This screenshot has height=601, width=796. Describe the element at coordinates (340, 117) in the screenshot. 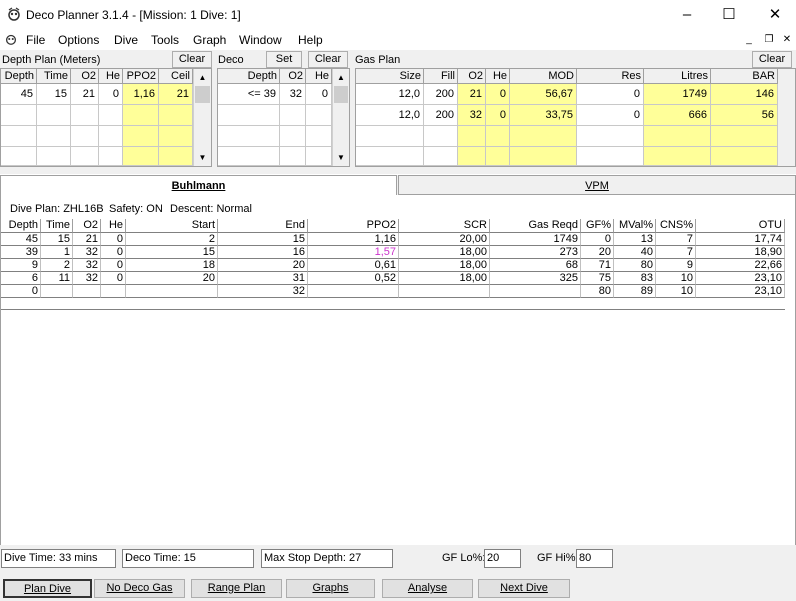

I see `deco-scrollbar: ▲ ▼` at that location.